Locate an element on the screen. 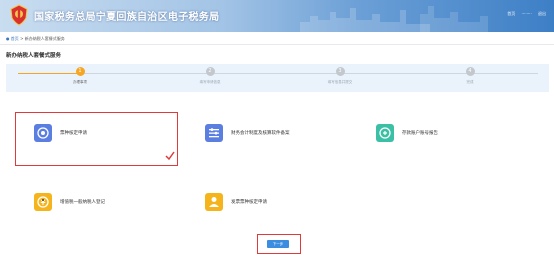 The image size is (554, 277). step-4: 4 完成 is located at coordinates (470, 76).